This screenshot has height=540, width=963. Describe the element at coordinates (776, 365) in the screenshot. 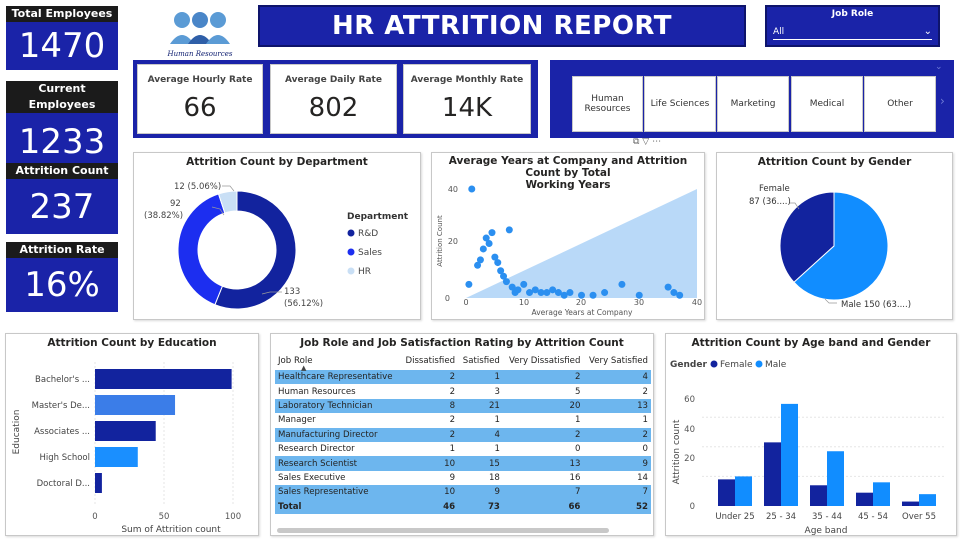

I see `legend-male: Male` at that location.